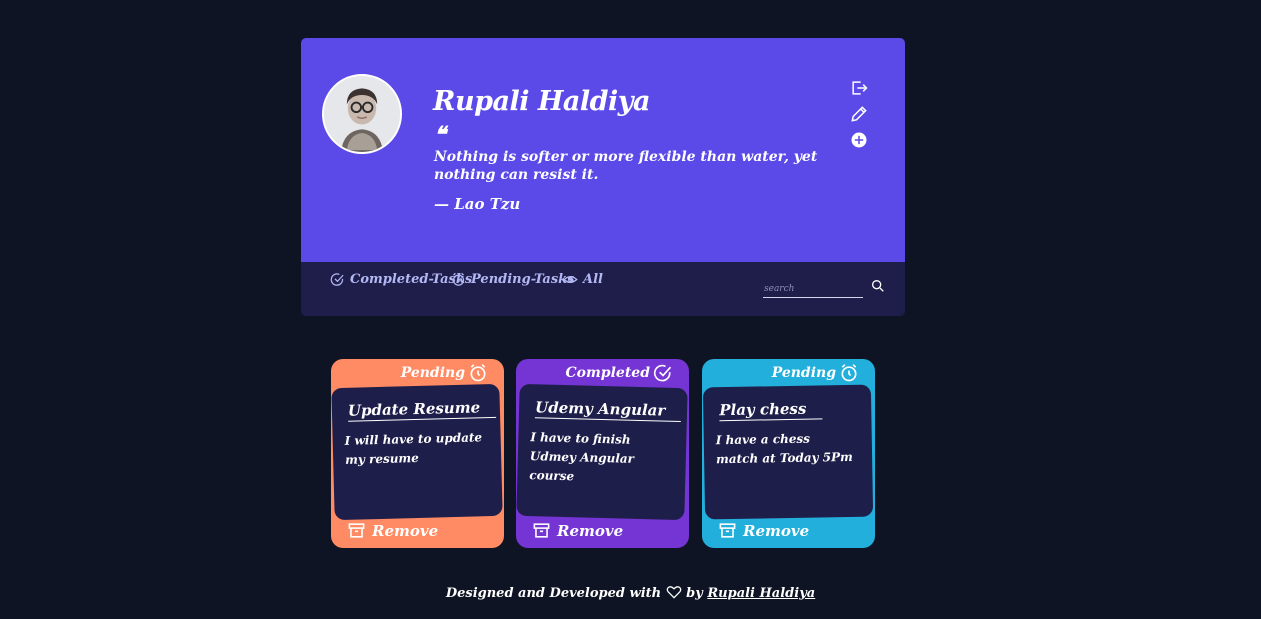  Describe the element at coordinates (570, 279) in the screenshot. I see `eye-icon` at that location.